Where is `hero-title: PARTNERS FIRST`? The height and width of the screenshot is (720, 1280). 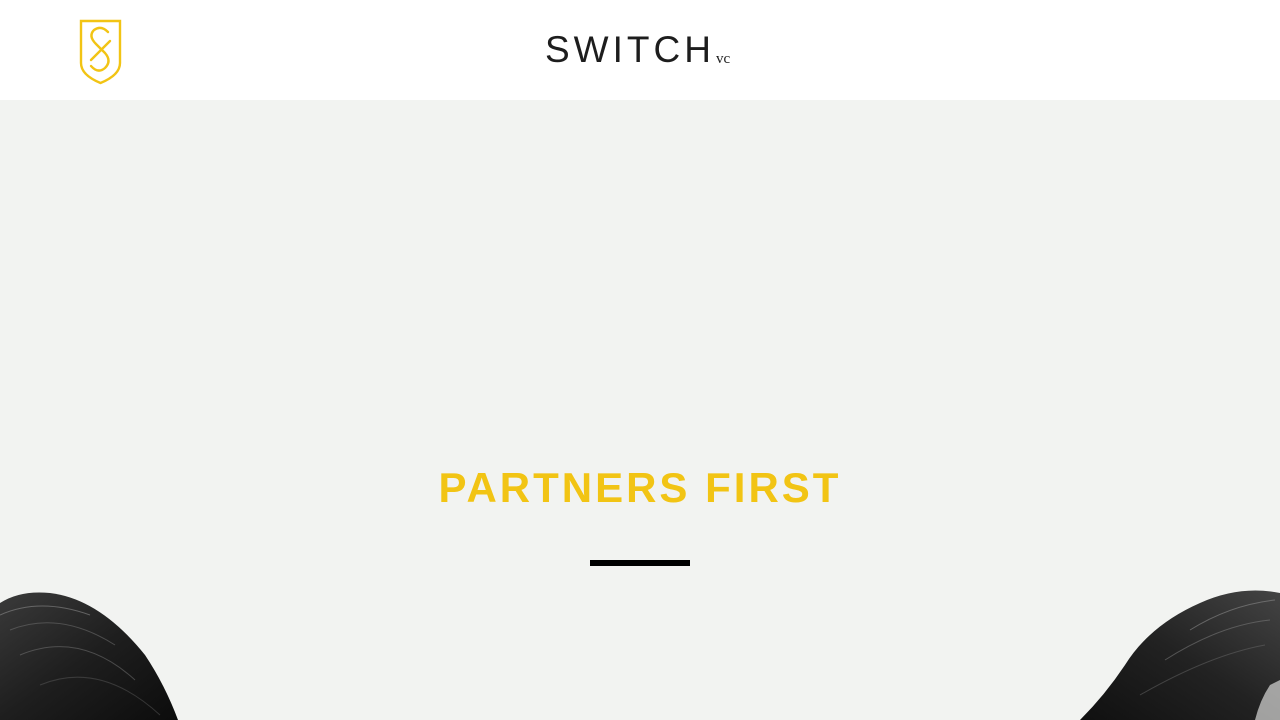
hero-title: PARTNERS FIRST is located at coordinates (640, 487).